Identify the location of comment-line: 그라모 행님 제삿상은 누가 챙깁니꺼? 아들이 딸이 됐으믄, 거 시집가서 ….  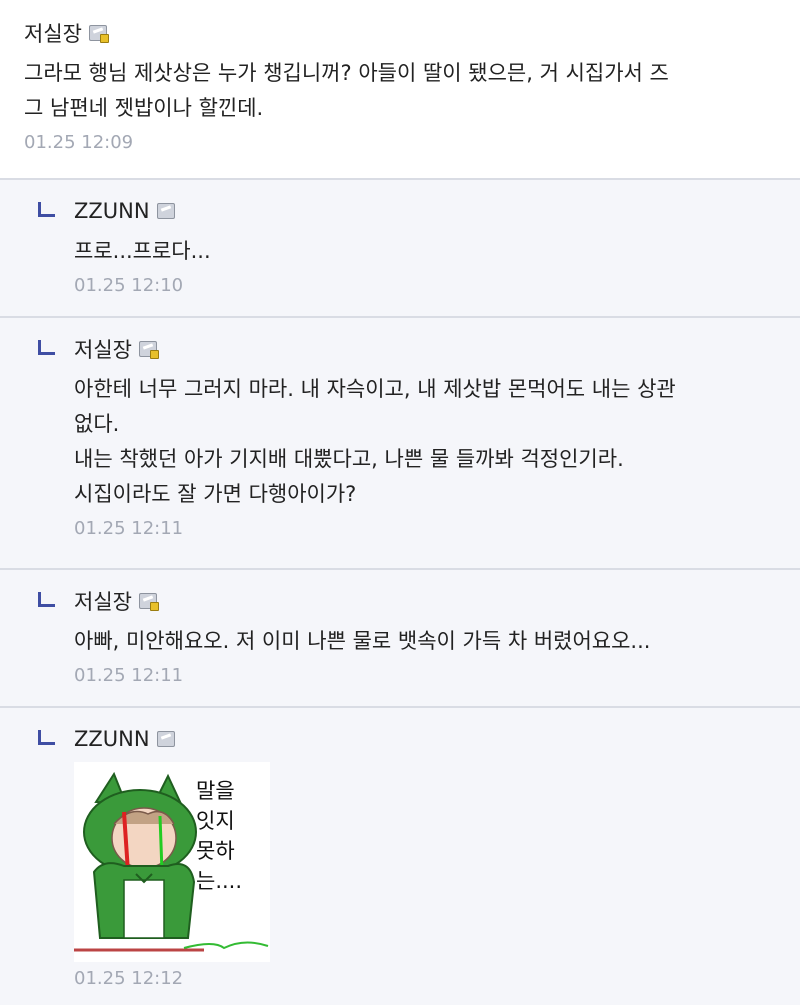
(346, 73).